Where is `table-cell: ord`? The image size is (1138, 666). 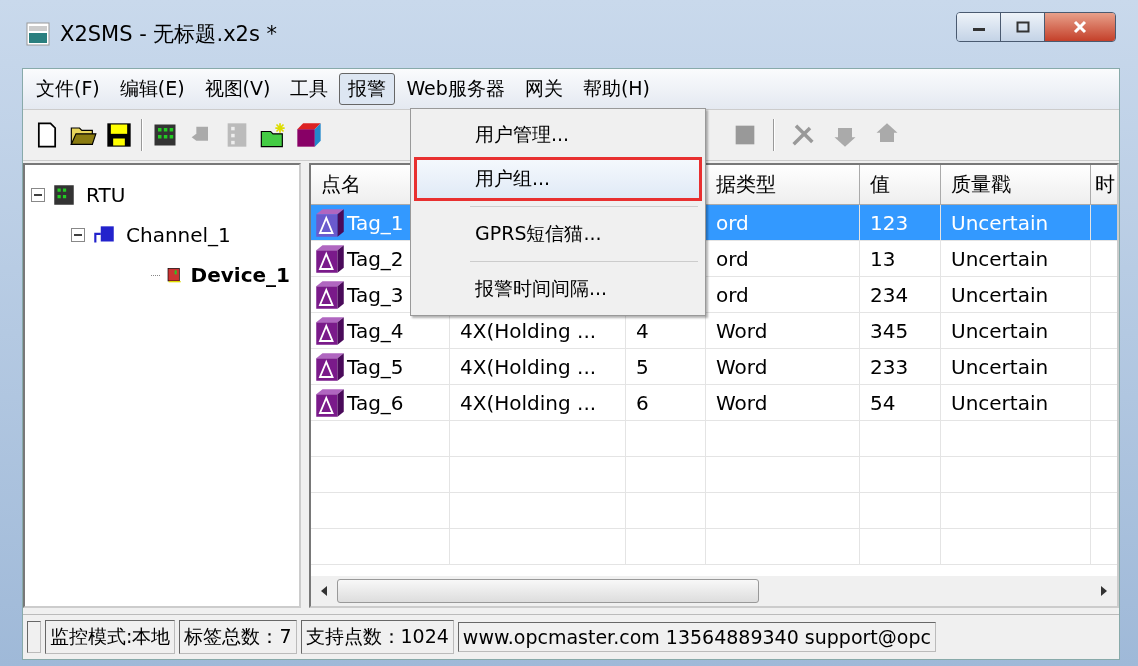
table-cell: ord is located at coordinates (783, 223).